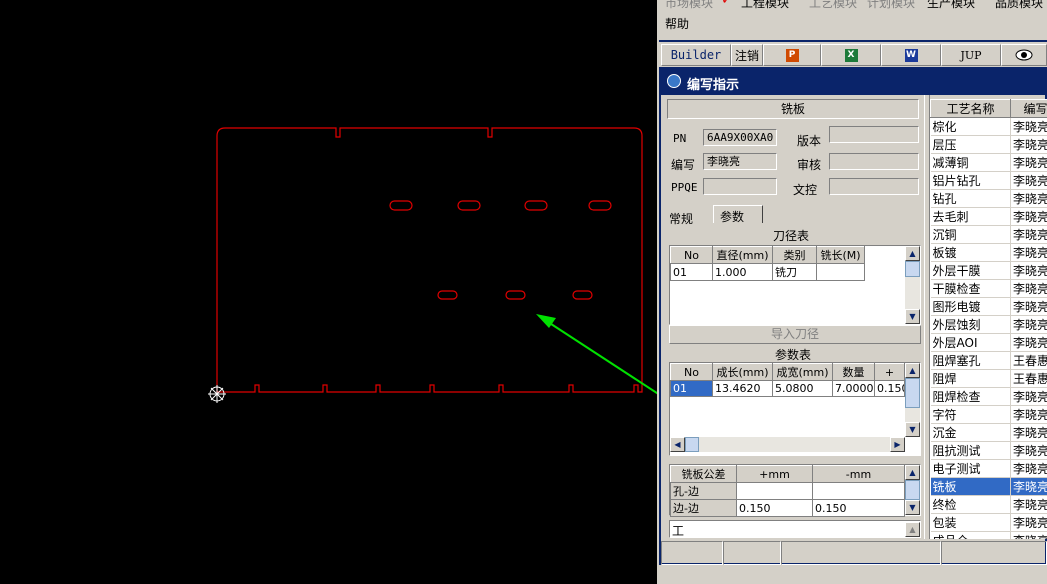  Describe the element at coordinates (787, 444) in the screenshot. I see `param-table-hscrollbar: ◀ ▶` at that location.